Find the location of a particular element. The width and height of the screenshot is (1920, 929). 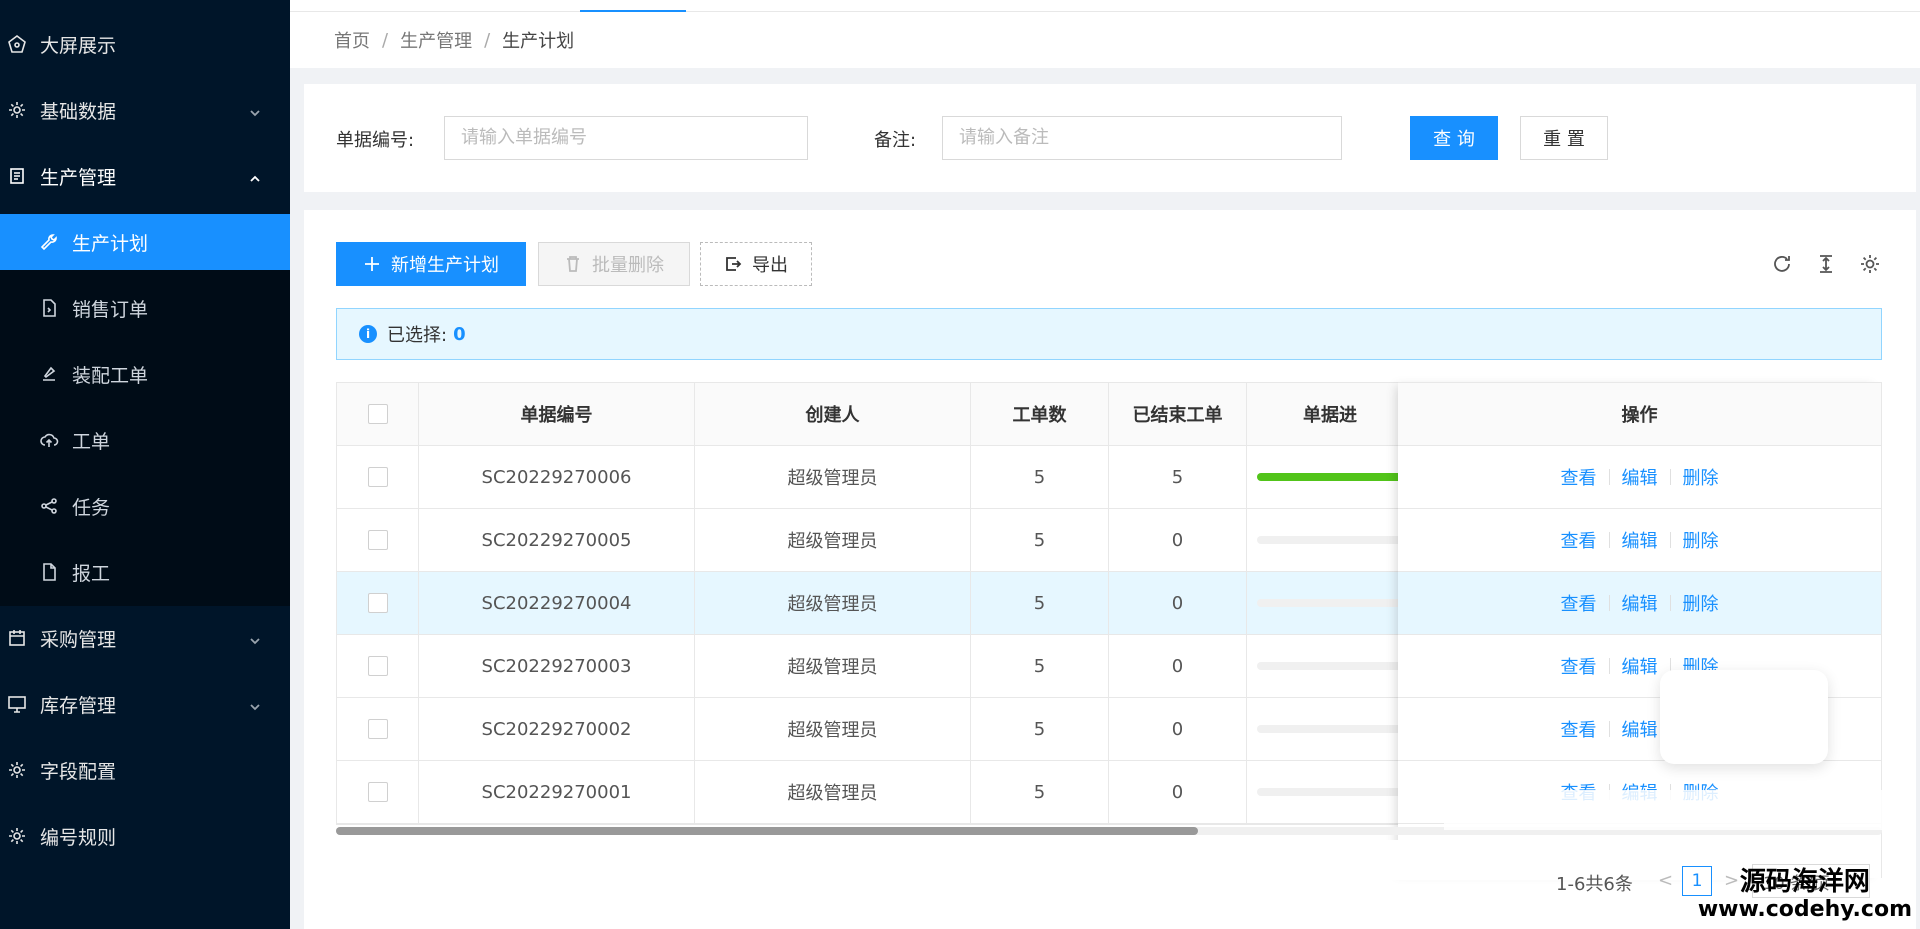

header-finished: 已结束工单 is located at coordinates (1178, 414).